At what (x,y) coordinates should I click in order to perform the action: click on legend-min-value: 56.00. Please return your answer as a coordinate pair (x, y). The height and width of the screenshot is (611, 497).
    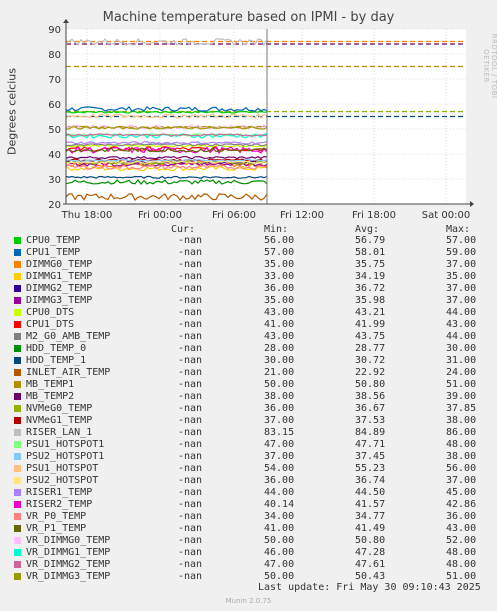
    Looking at the image, I should click on (279, 240).